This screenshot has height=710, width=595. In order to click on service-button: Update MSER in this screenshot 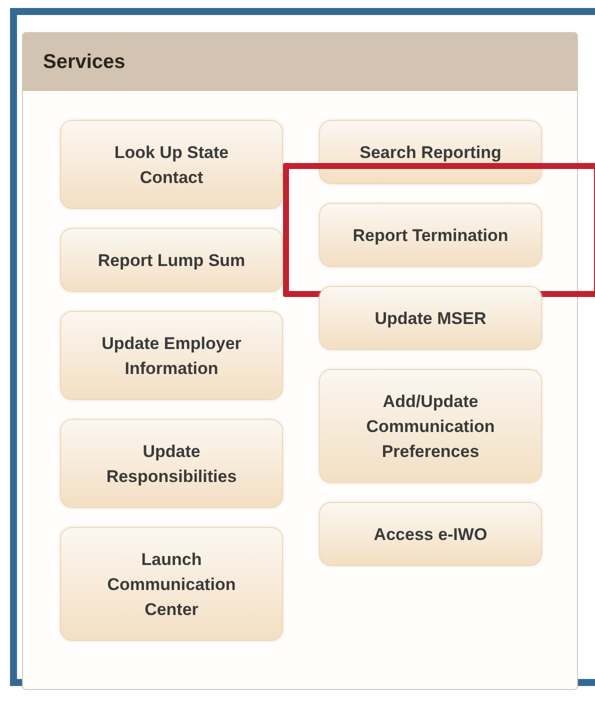, I will do `click(430, 318)`.